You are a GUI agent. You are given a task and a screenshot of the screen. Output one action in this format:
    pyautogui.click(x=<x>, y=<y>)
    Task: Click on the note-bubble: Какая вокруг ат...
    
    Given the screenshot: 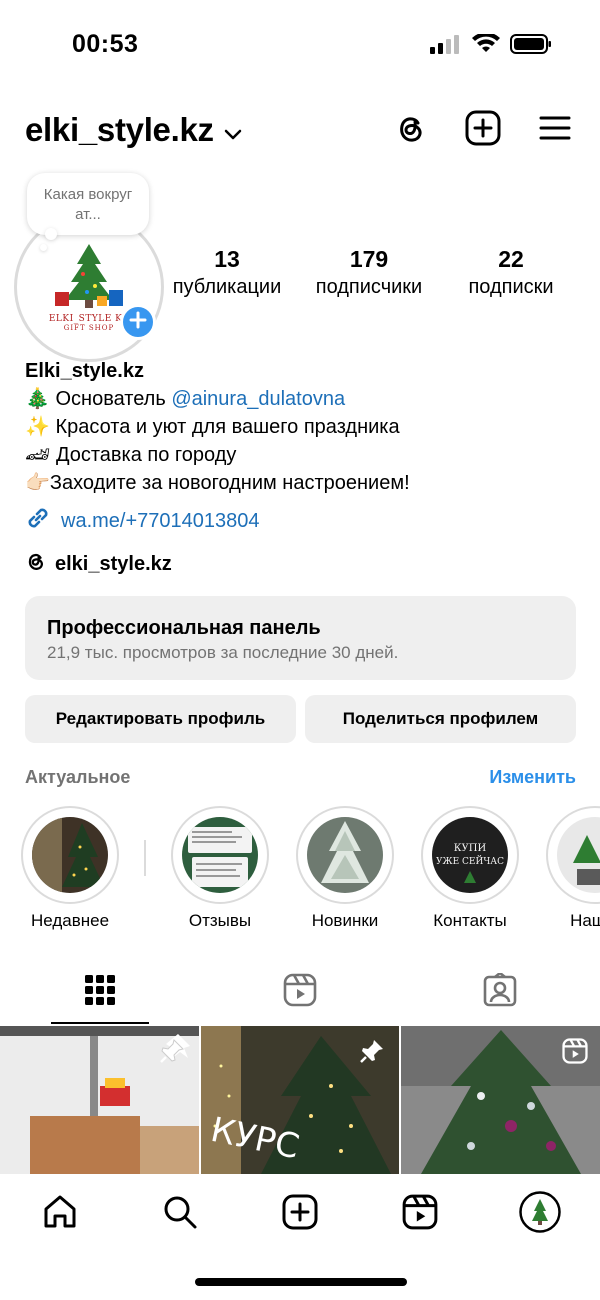 What is the action you would take?
    pyautogui.click(x=88, y=204)
    